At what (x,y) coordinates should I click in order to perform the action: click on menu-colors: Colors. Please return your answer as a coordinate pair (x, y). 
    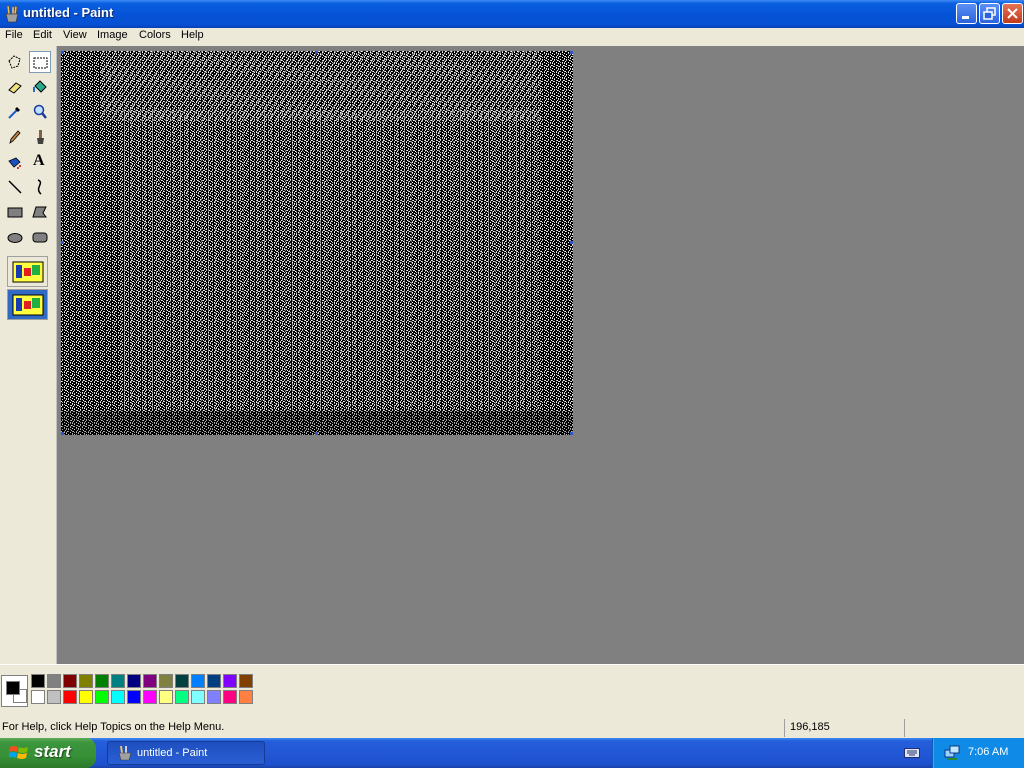
    Looking at the image, I should click on (155, 35).